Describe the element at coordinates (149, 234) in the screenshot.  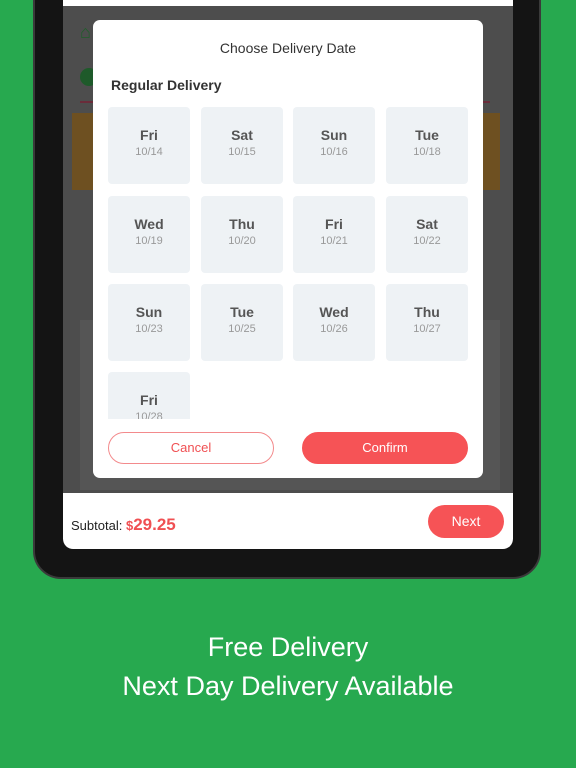
I see `date-option: Wed 10/19` at that location.